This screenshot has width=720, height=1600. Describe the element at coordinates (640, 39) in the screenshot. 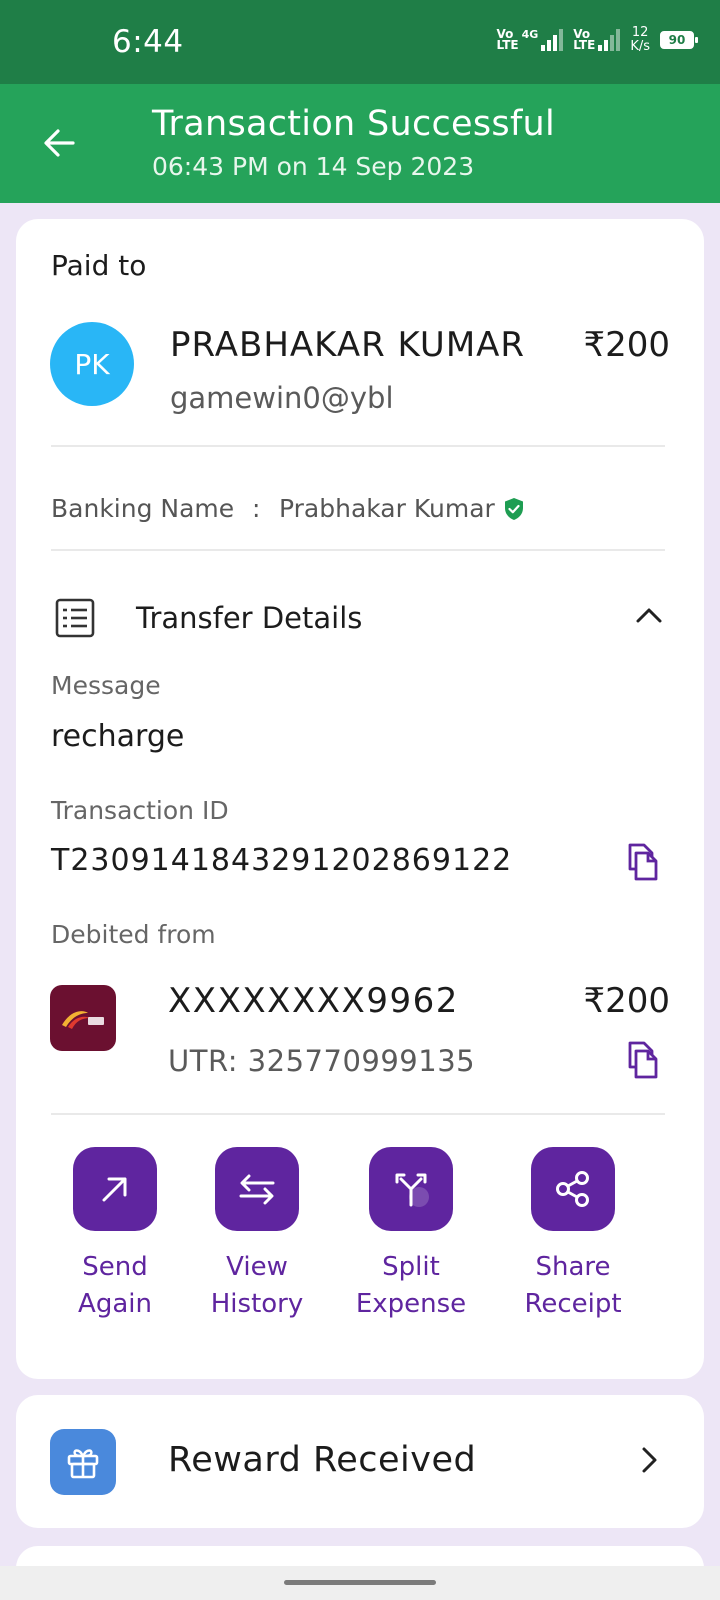

I see `network-speed: 12 K/s` at that location.